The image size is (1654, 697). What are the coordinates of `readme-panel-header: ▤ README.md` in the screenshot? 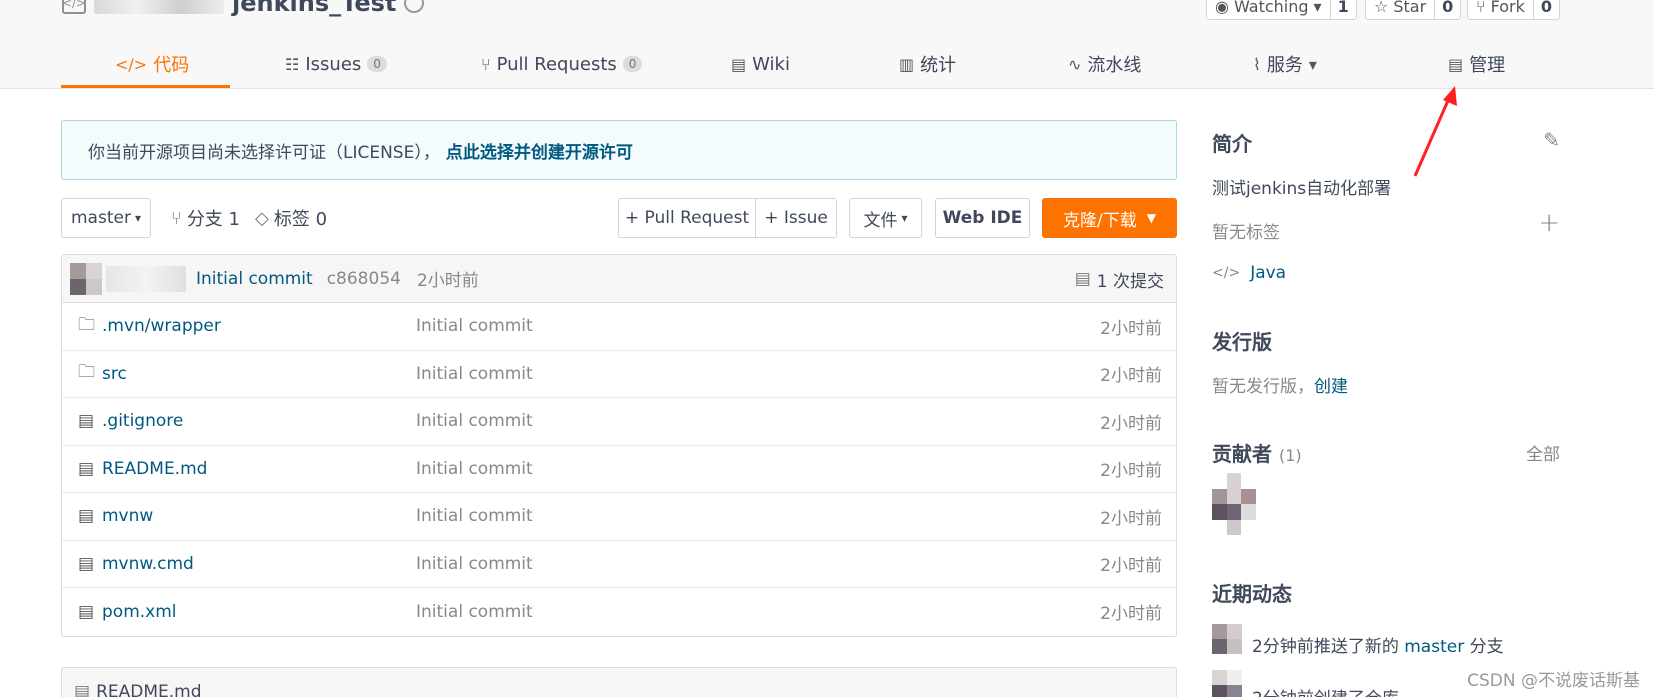 It's located at (619, 682).